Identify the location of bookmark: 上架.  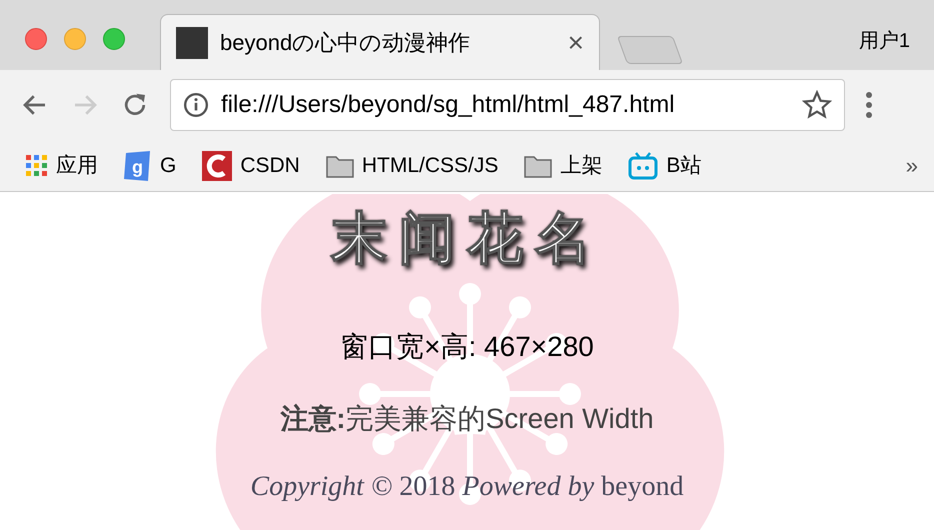
(563, 166).